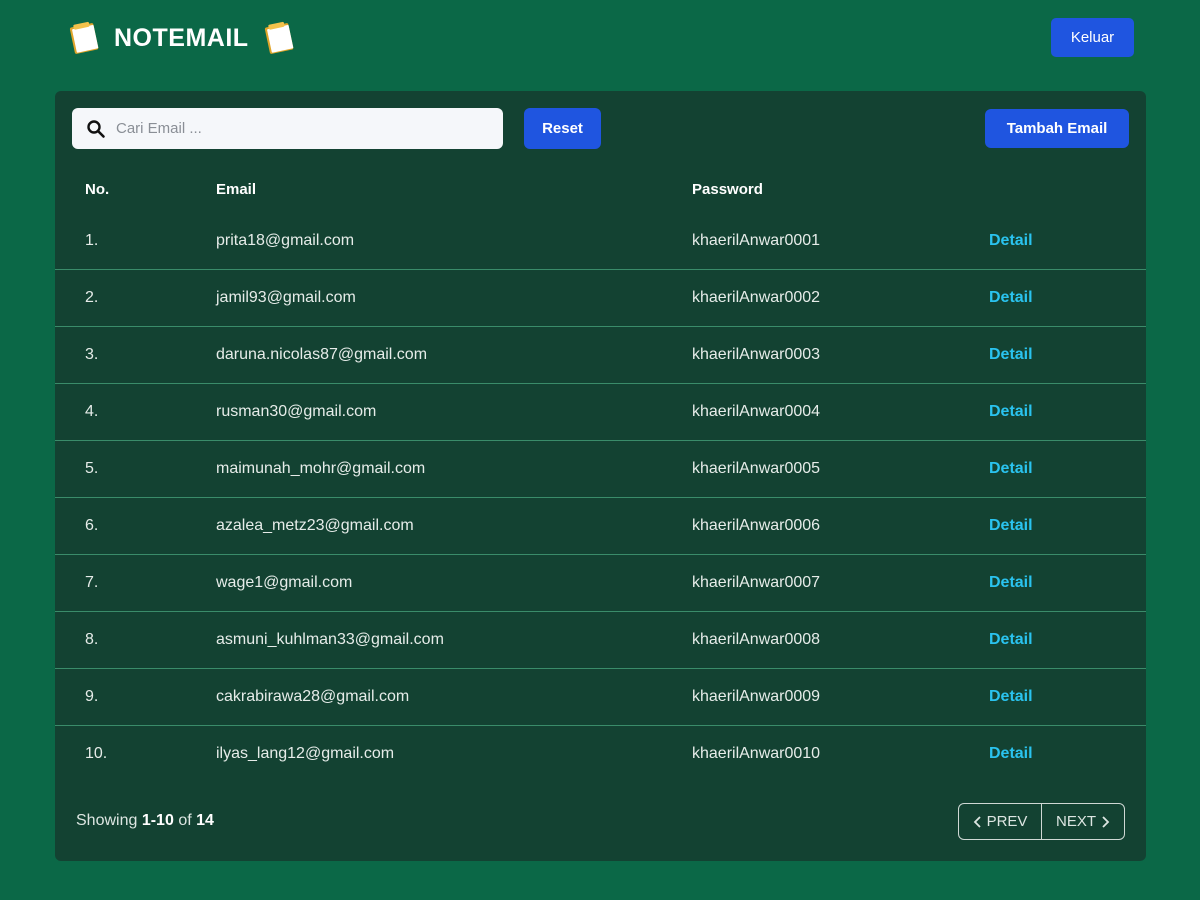 Image resolution: width=1200 pixels, height=900 pixels. Describe the element at coordinates (92, 468) in the screenshot. I see `row-number: 5.` at that location.